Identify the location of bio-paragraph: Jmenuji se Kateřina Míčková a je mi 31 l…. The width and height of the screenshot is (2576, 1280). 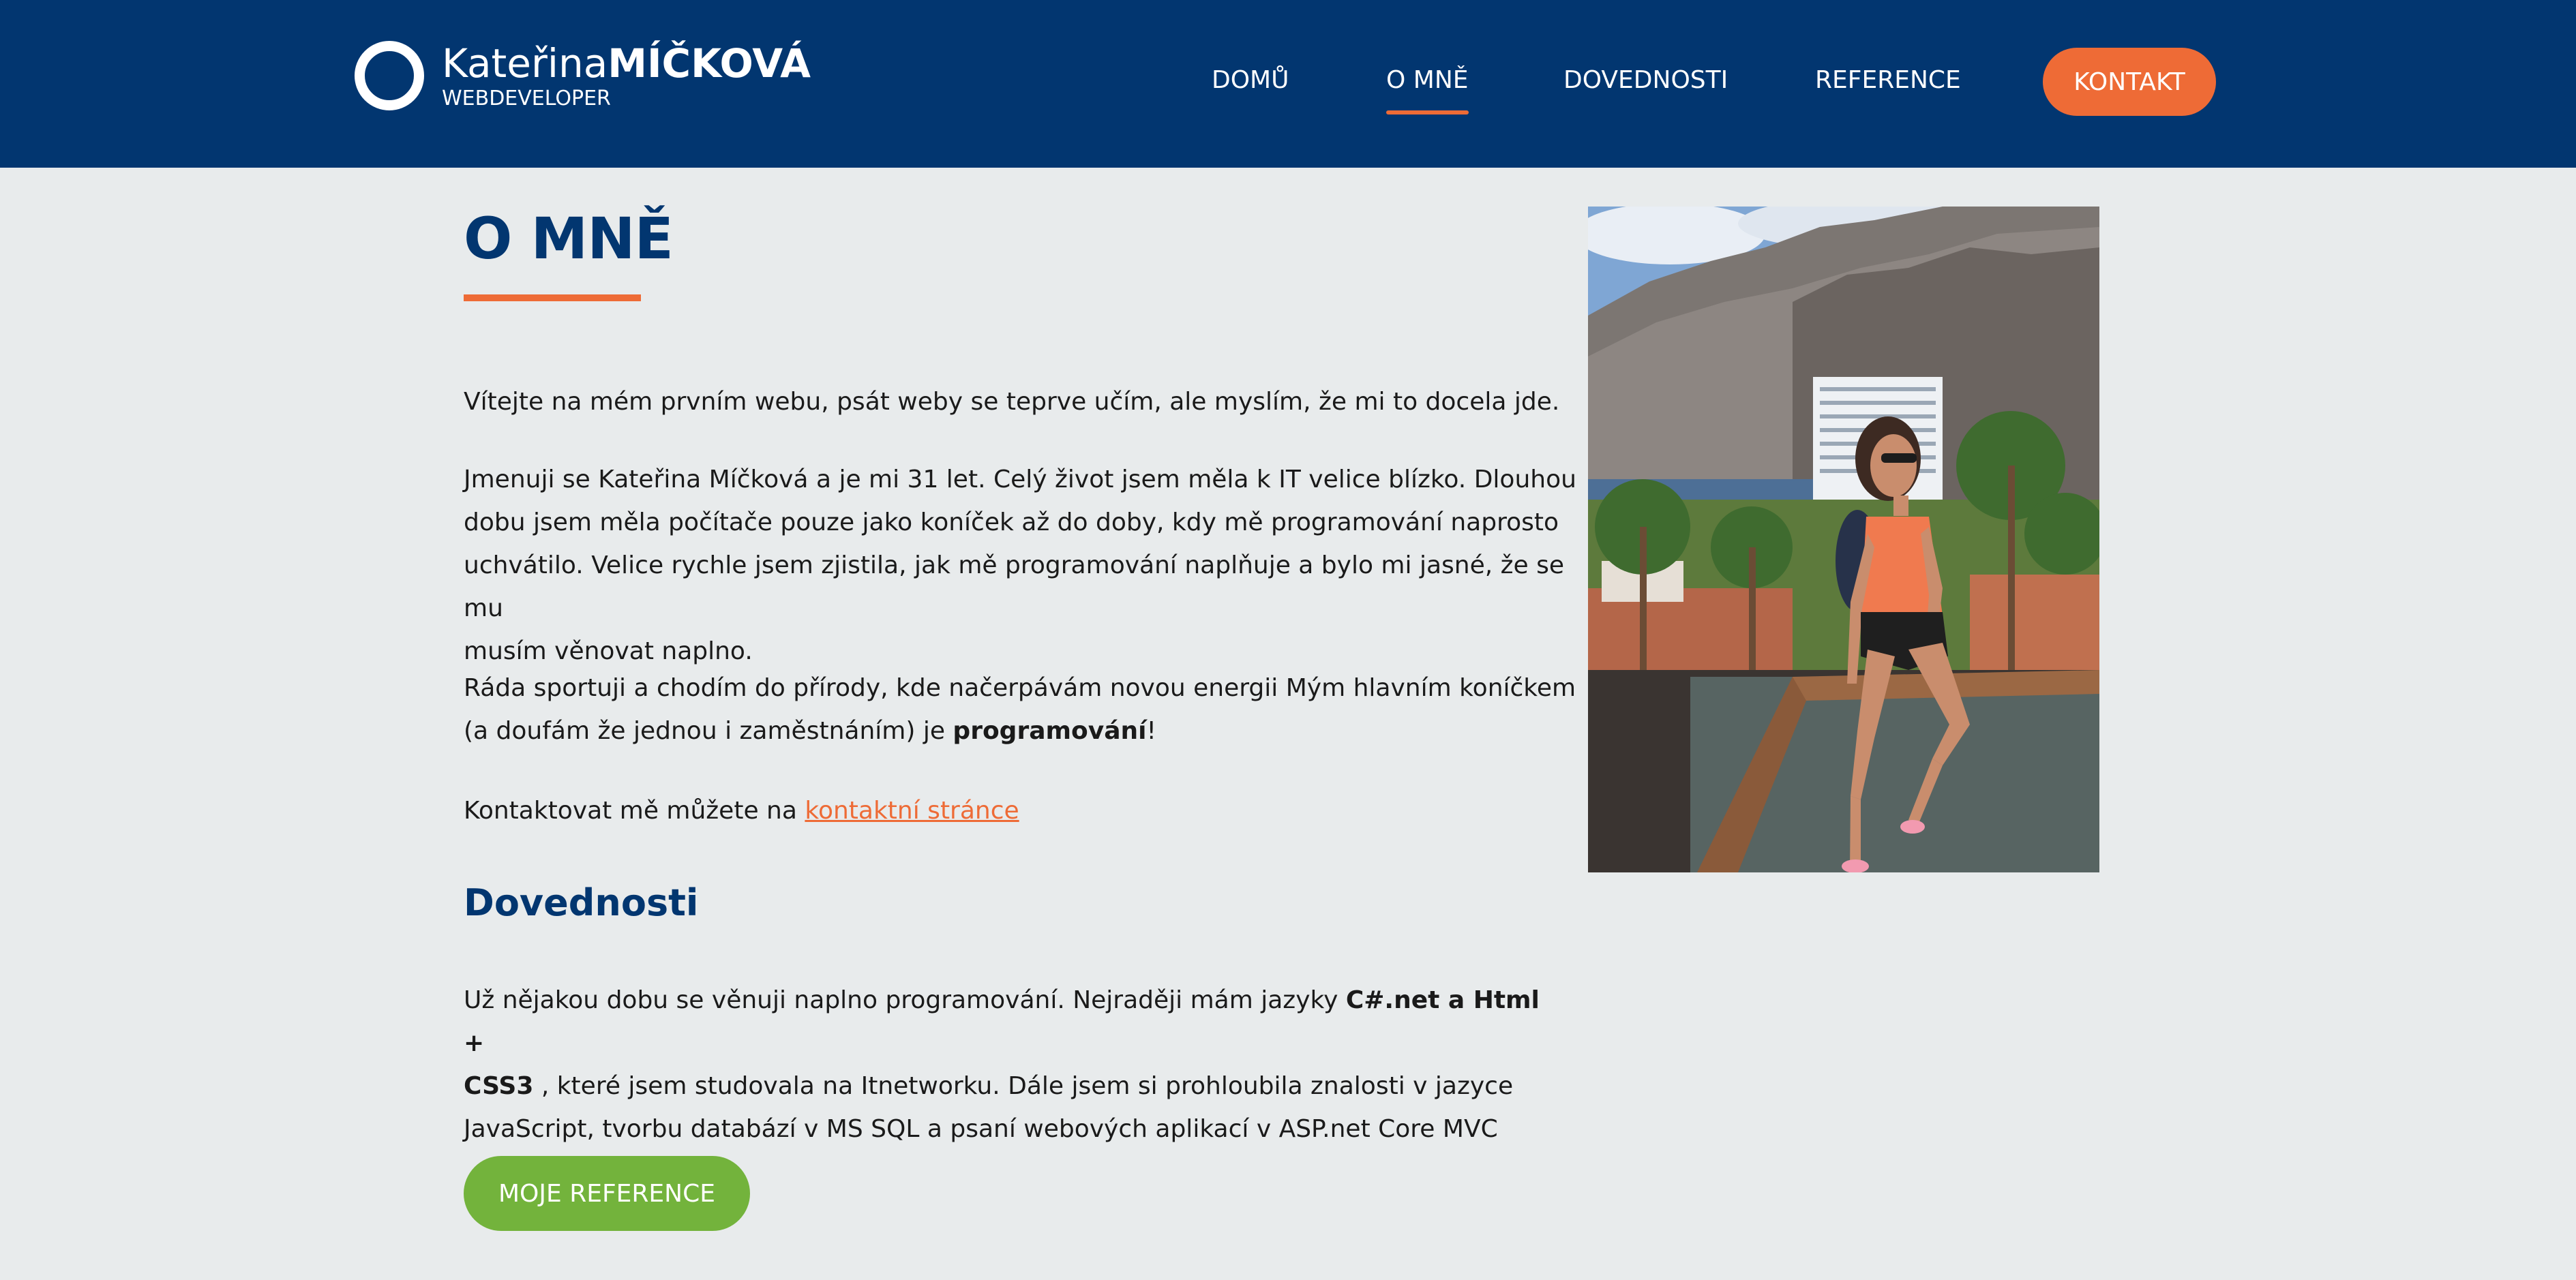
(1023, 565).